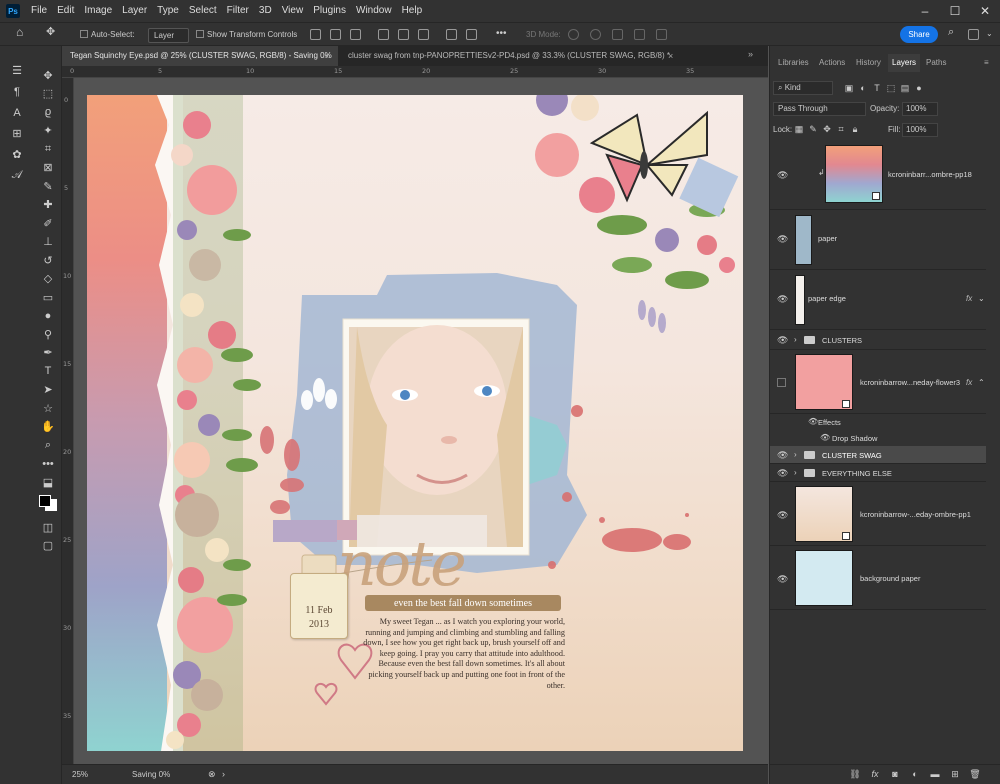 The height and width of the screenshot is (784, 1000). What do you see at coordinates (17, 154) in the screenshot?
I see `3d-icon: ✿` at bounding box center [17, 154].